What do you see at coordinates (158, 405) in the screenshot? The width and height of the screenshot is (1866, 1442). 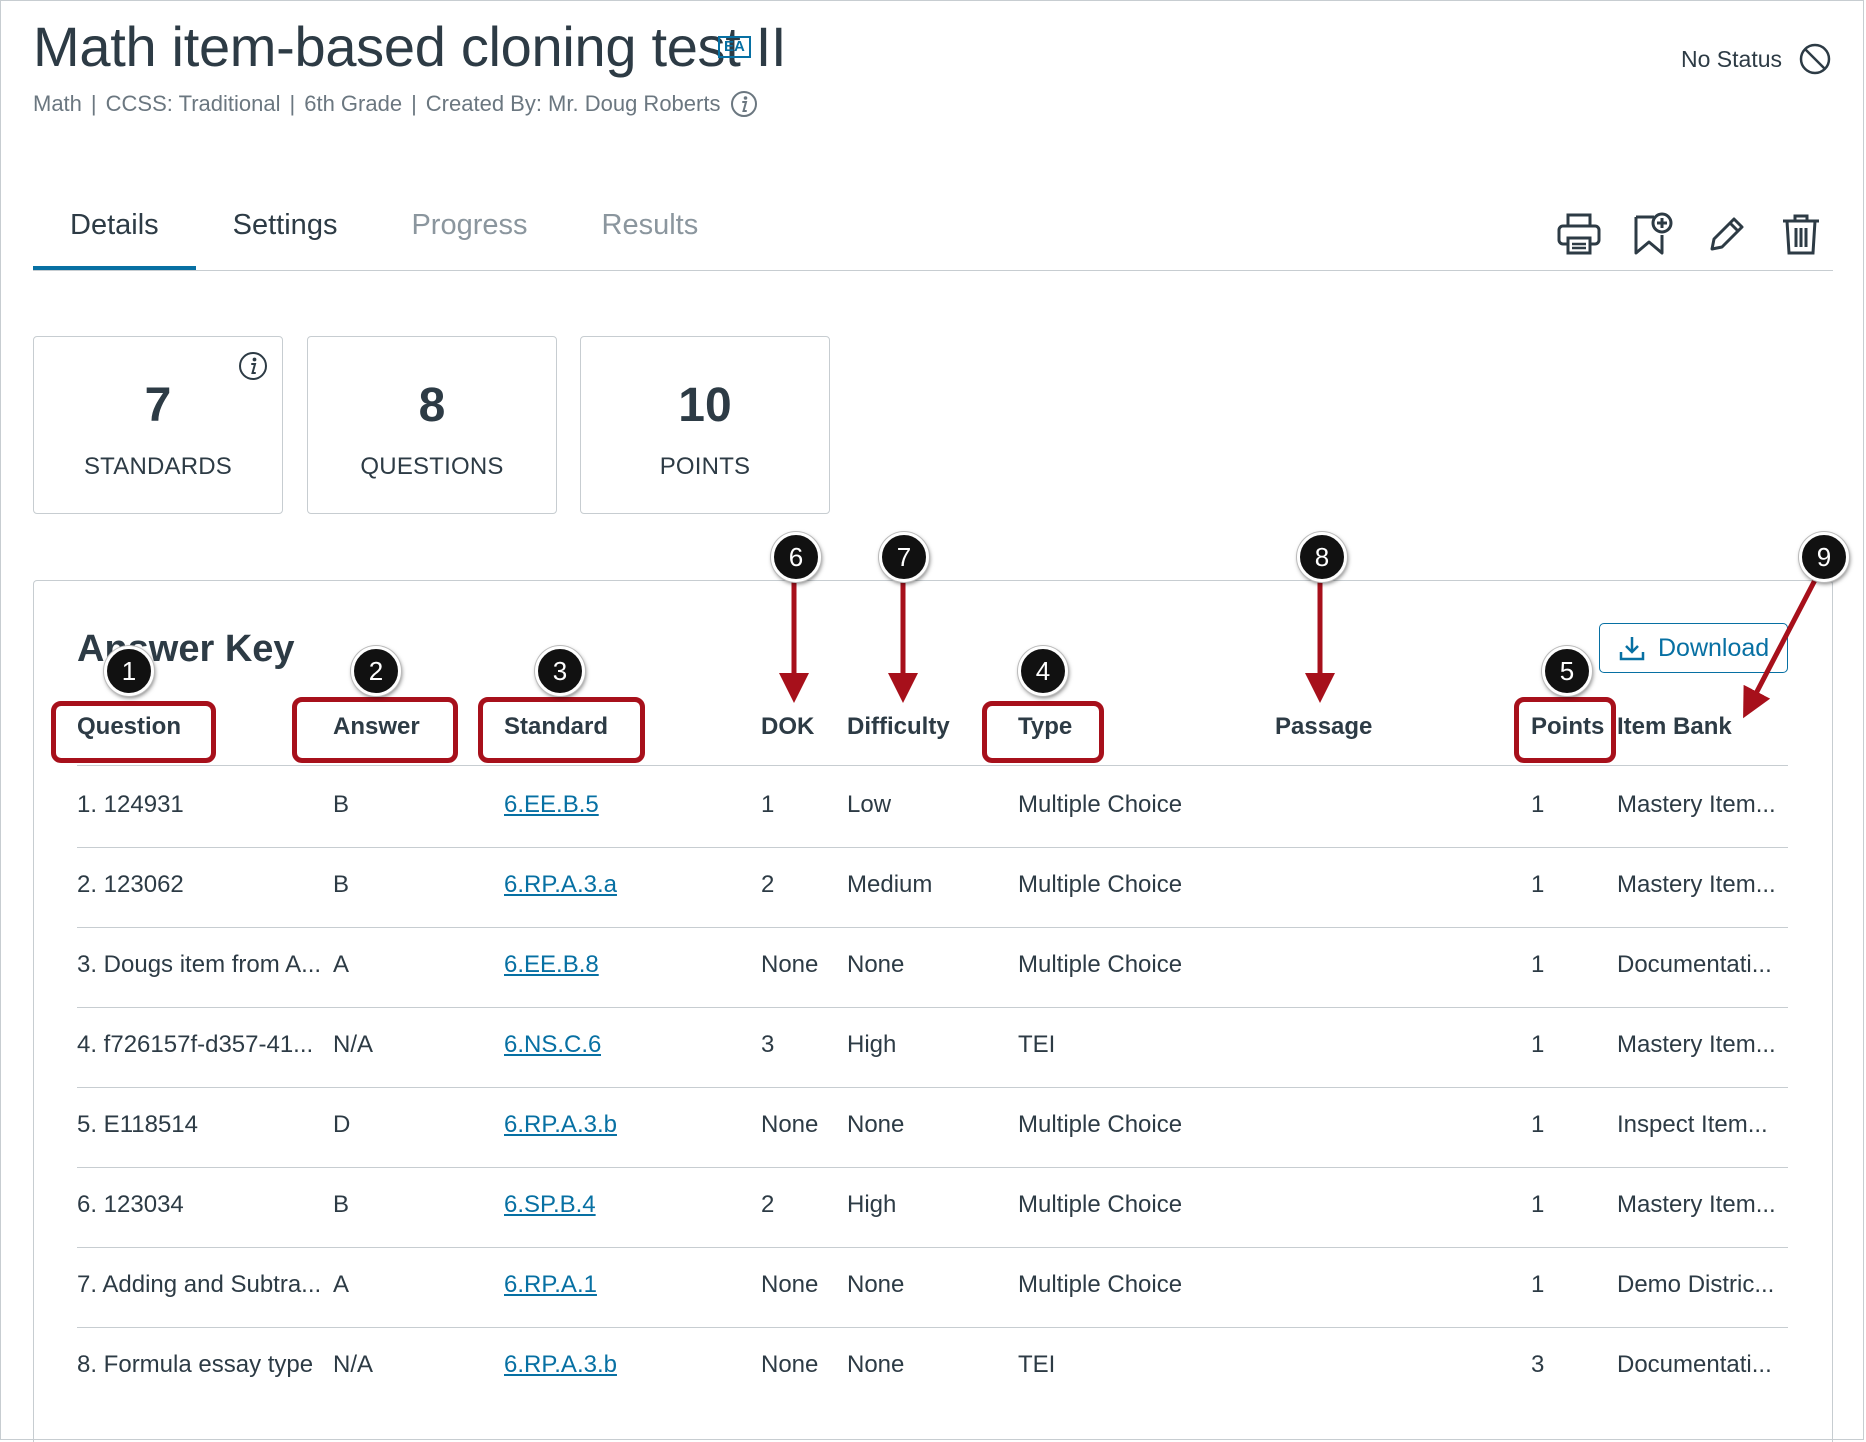 I see `stat-value: 7` at bounding box center [158, 405].